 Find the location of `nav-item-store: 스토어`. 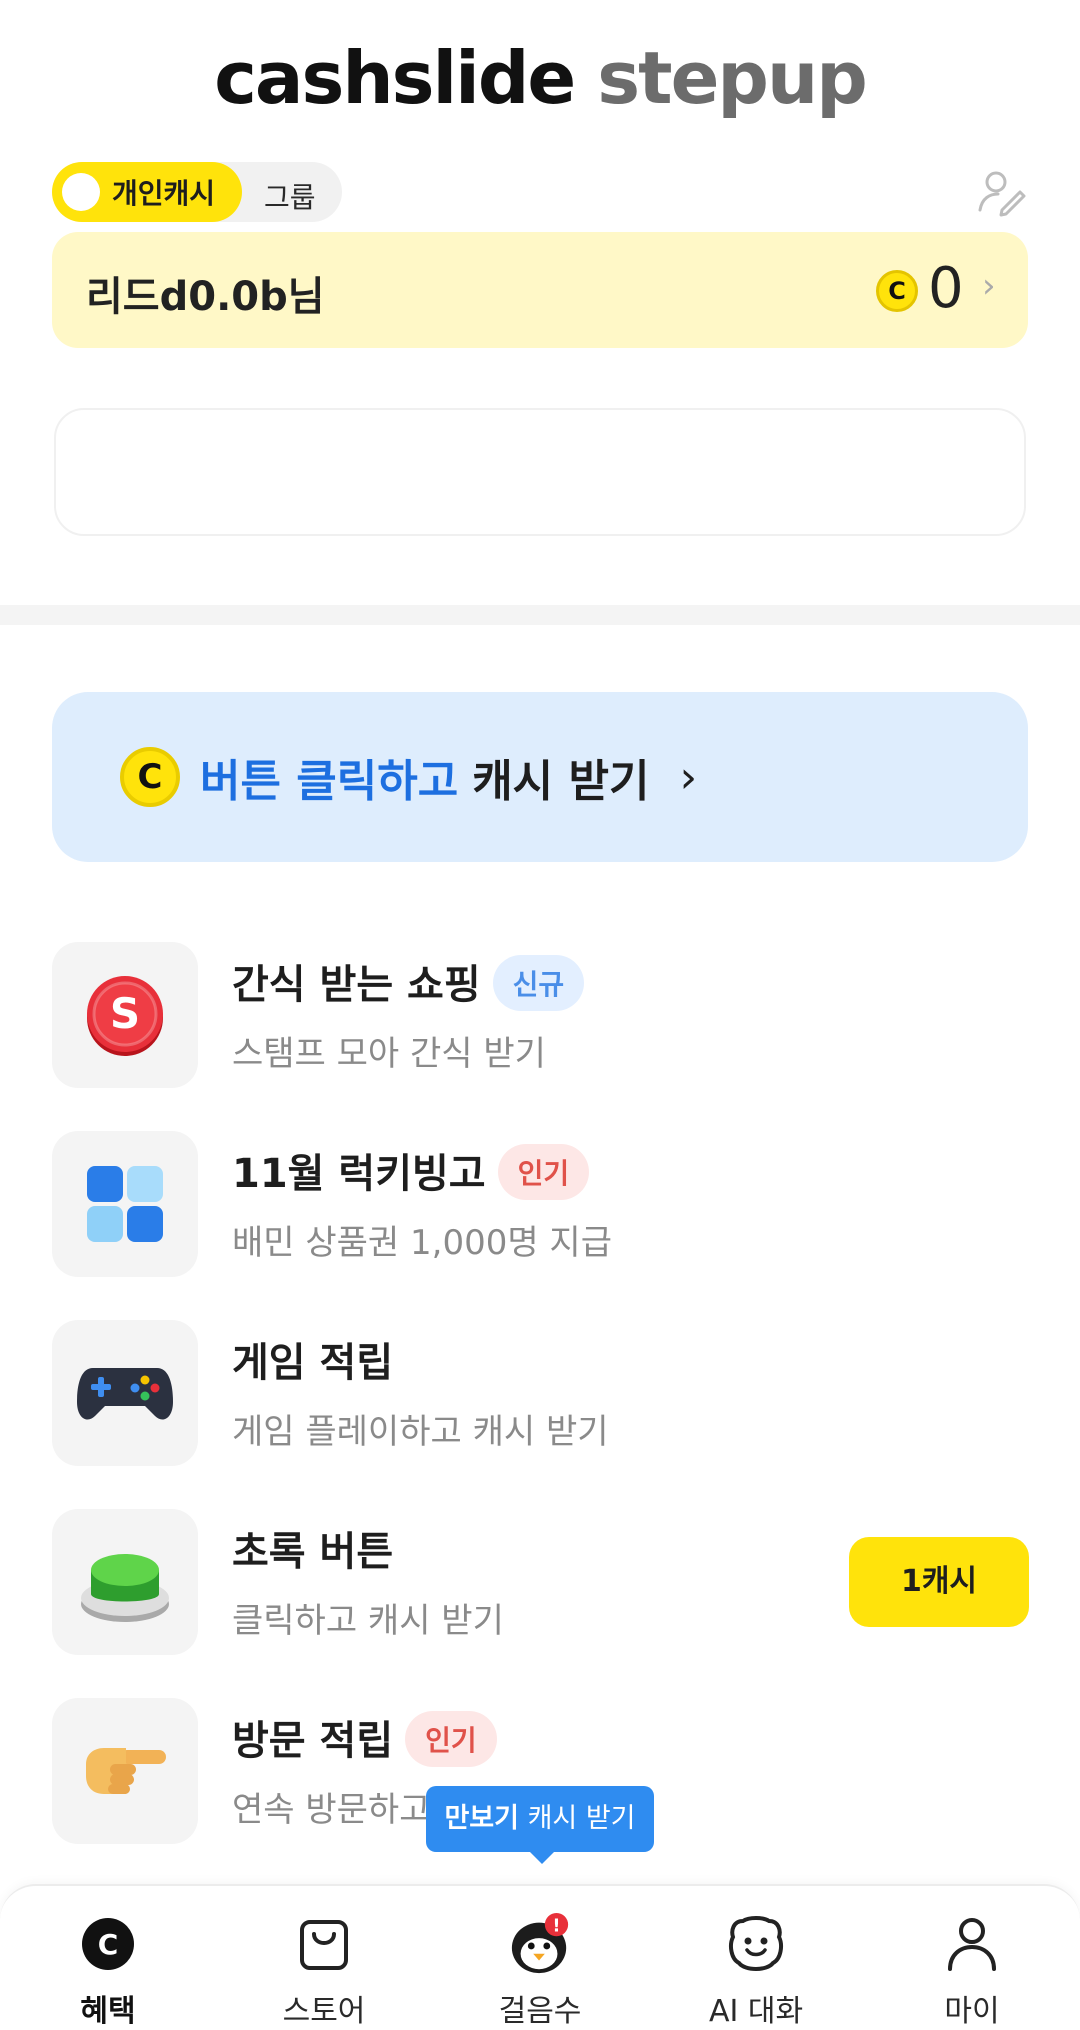

nav-item-store: 스토어 is located at coordinates (324, 1971).